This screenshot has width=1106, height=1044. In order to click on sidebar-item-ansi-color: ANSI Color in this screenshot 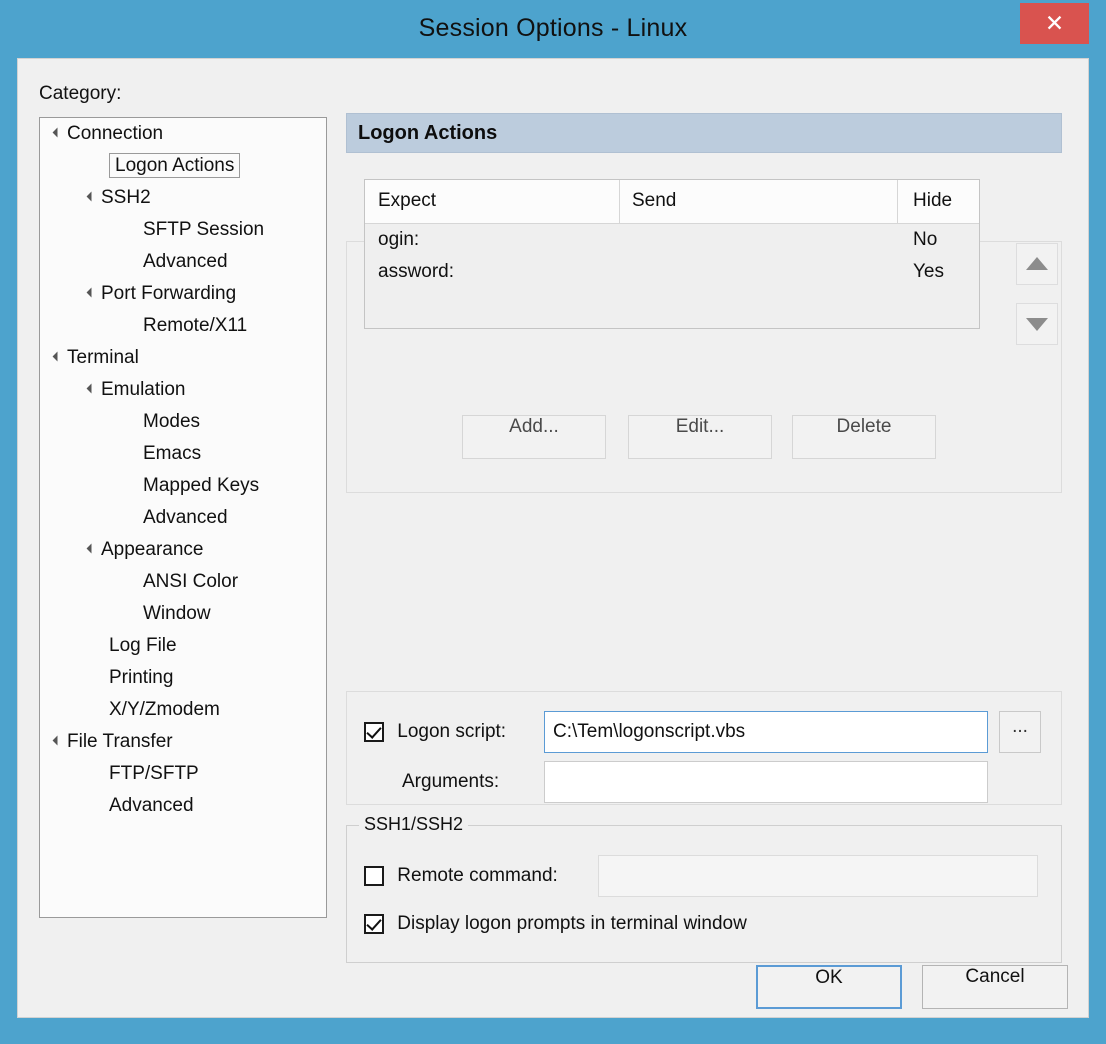, I will do `click(183, 582)`.